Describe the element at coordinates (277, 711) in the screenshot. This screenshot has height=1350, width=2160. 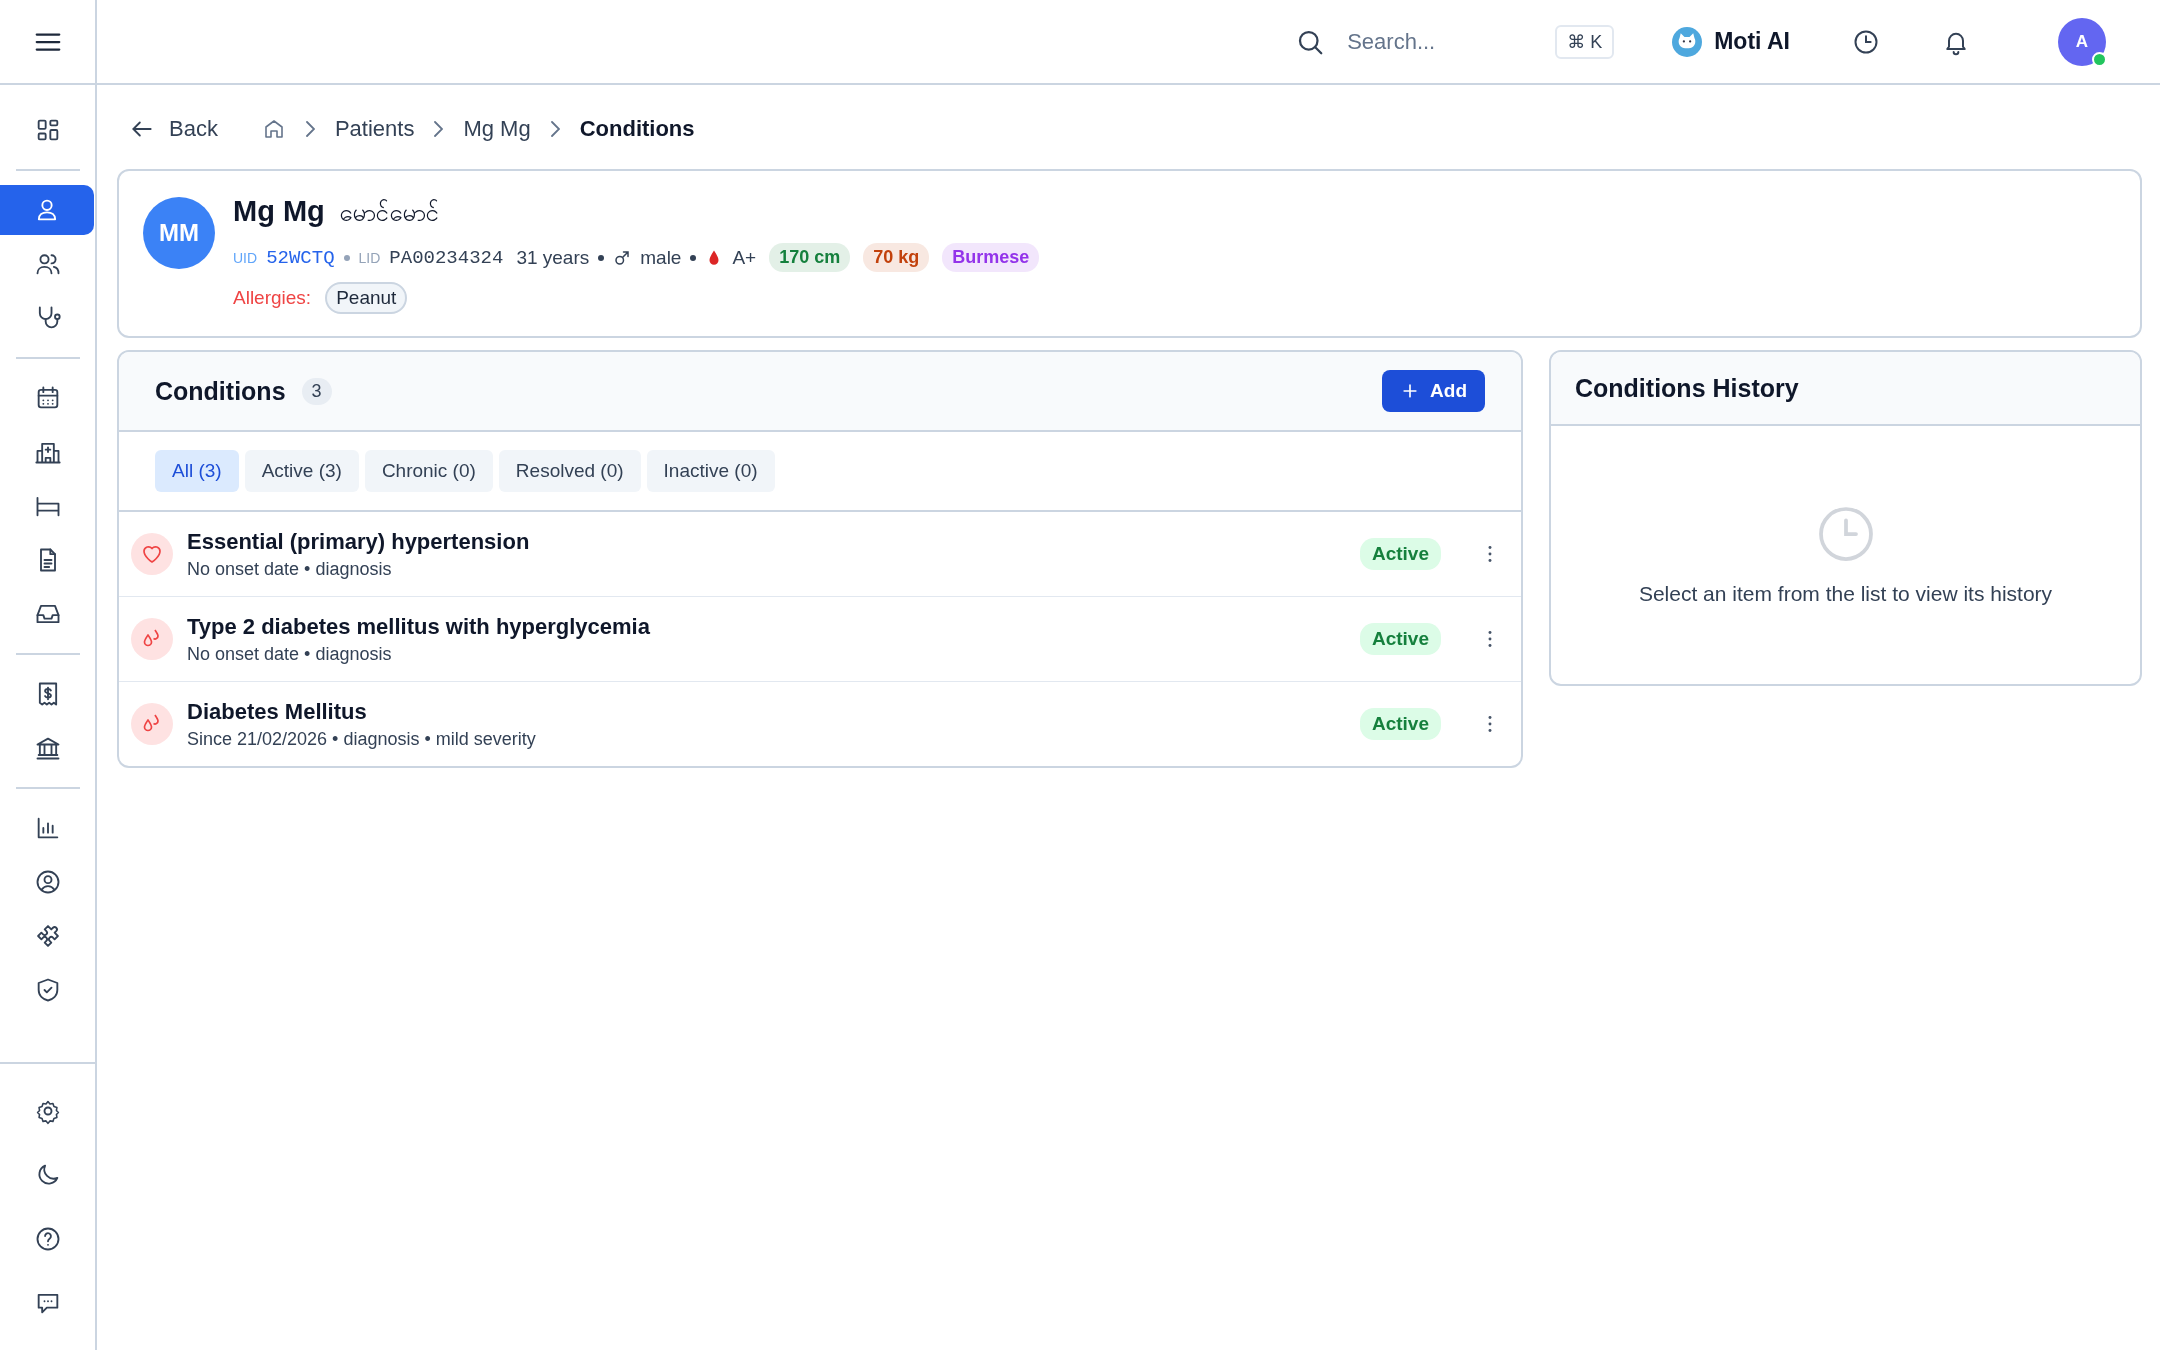
I see `condition-name: Diabetes Mellitus` at that location.